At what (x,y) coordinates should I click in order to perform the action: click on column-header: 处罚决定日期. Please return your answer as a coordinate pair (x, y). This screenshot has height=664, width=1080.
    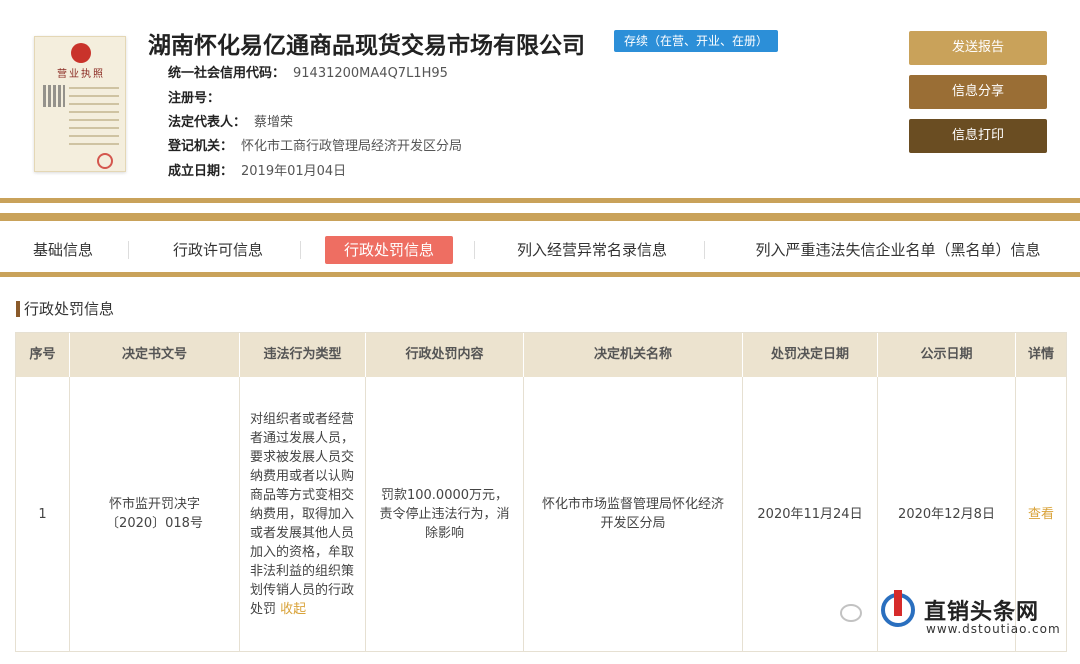
    Looking at the image, I should click on (810, 355).